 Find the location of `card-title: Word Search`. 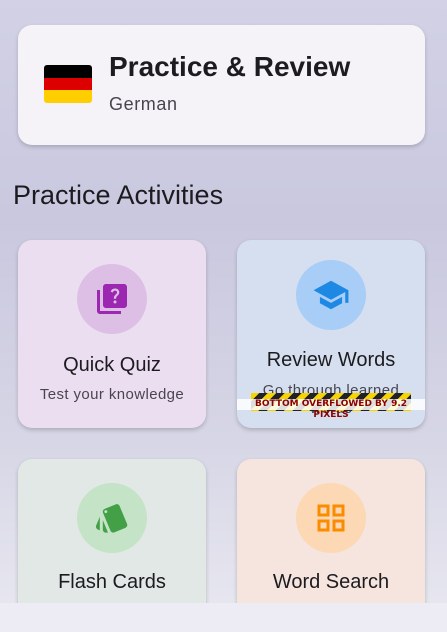

card-title: Word Search is located at coordinates (331, 582).